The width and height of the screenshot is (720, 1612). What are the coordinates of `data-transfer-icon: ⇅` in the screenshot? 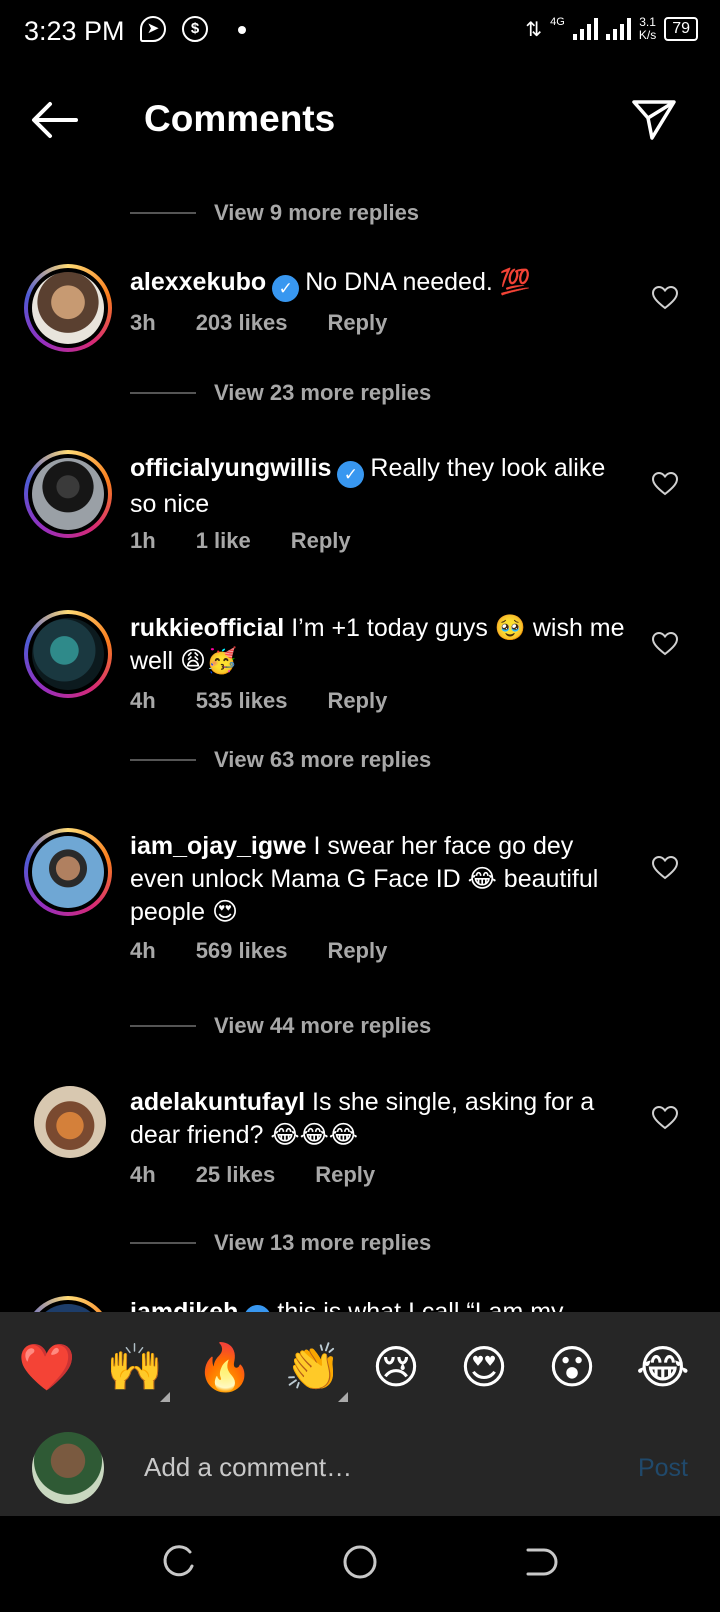 It's located at (534, 29).